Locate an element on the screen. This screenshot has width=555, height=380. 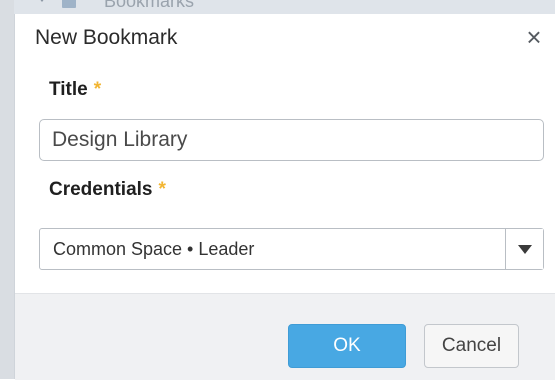
folder-icon is located at coordinates (69, 4).